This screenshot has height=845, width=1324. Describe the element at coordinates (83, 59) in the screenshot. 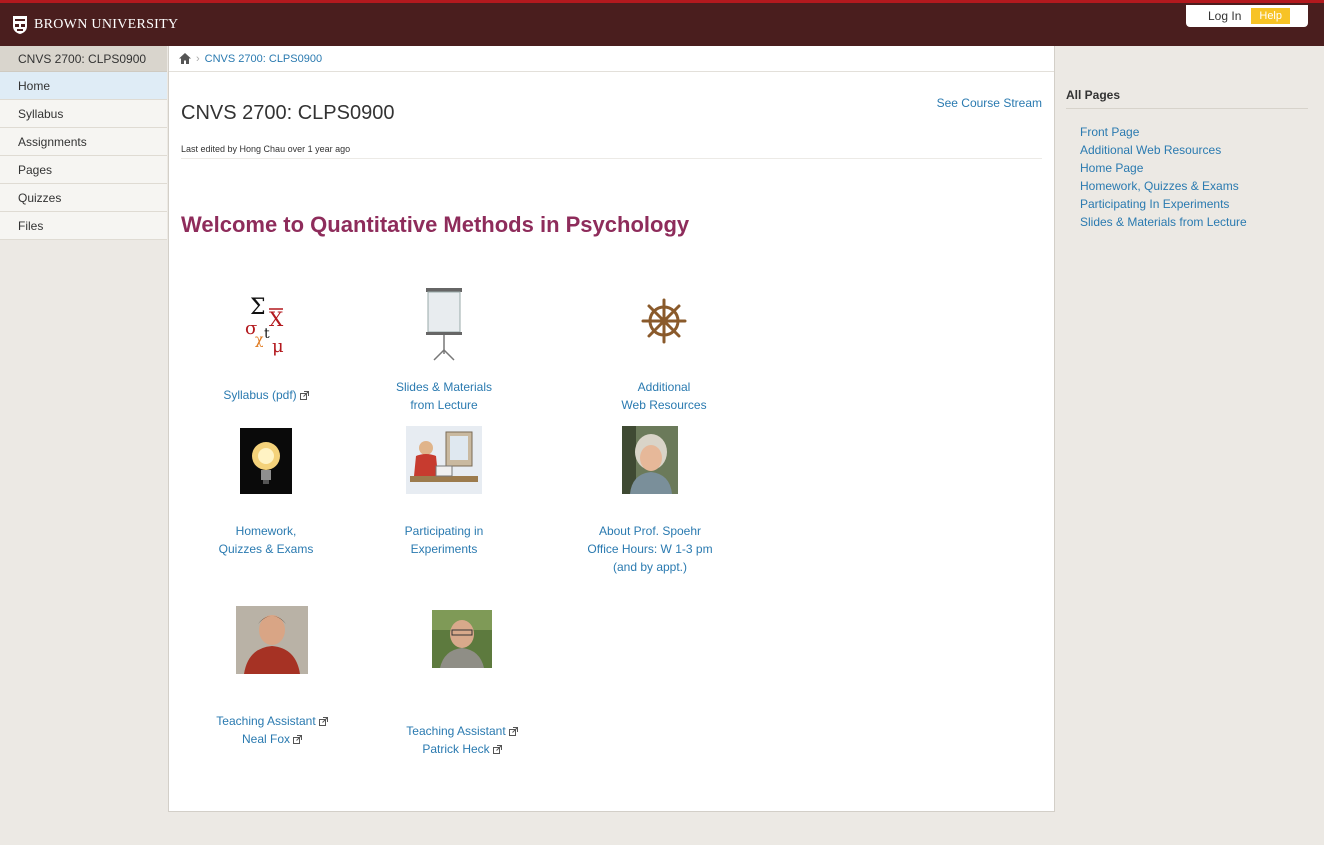

I see `course-title: CNVS 2700: CLPS0900` at that location.